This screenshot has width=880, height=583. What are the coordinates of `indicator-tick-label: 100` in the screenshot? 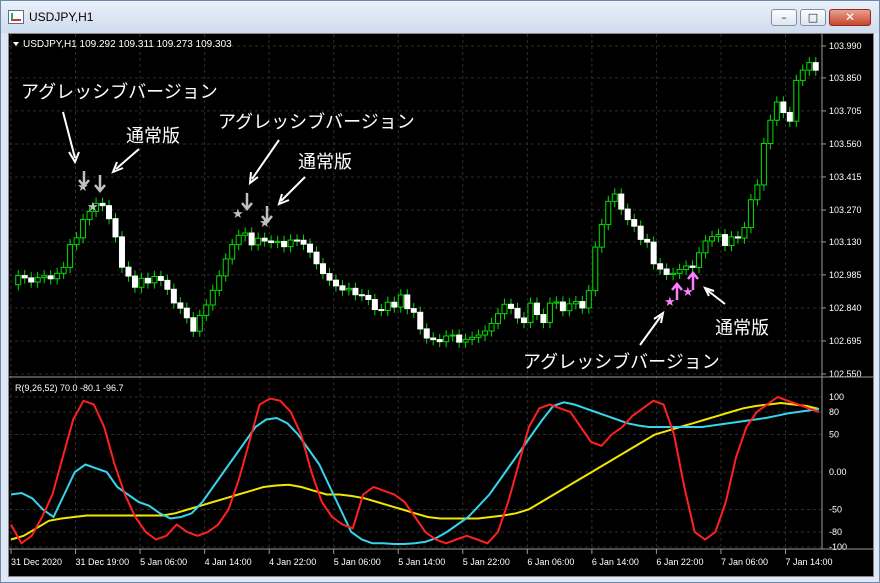 It's located at (836, 397).